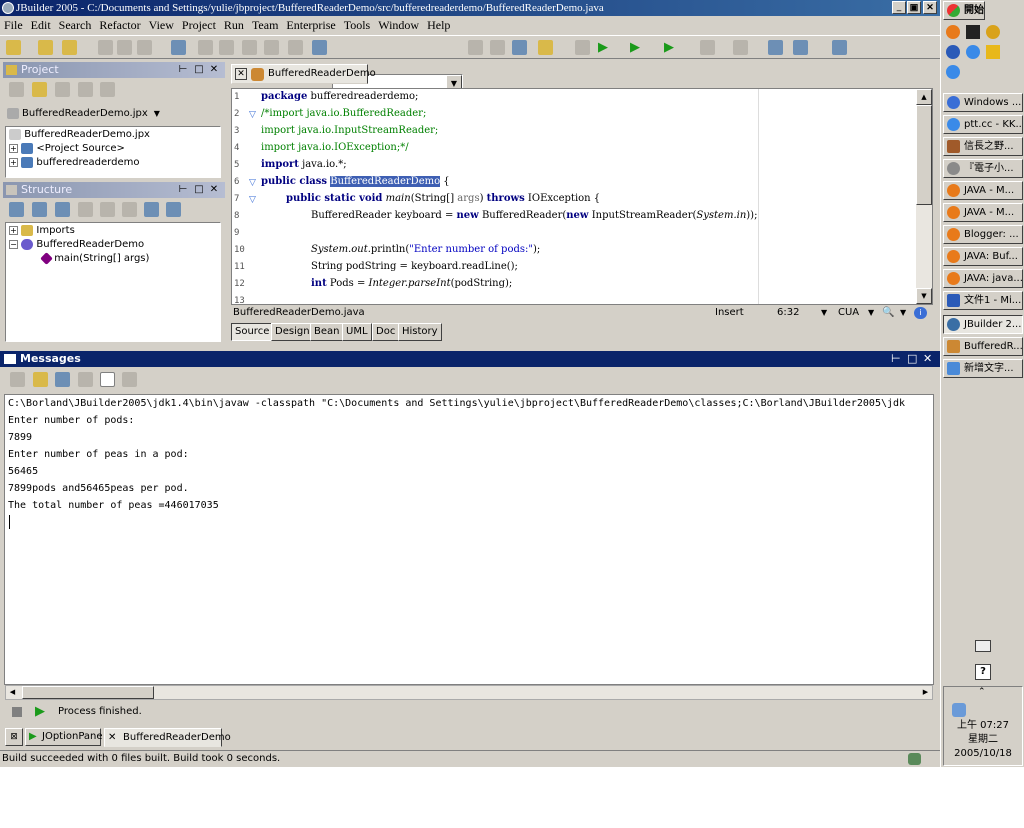 This screenshot has height=828, width=1024. Describe the element at coordinates (107, 379) in the screenshot. I see `wrap-icon` at that location.